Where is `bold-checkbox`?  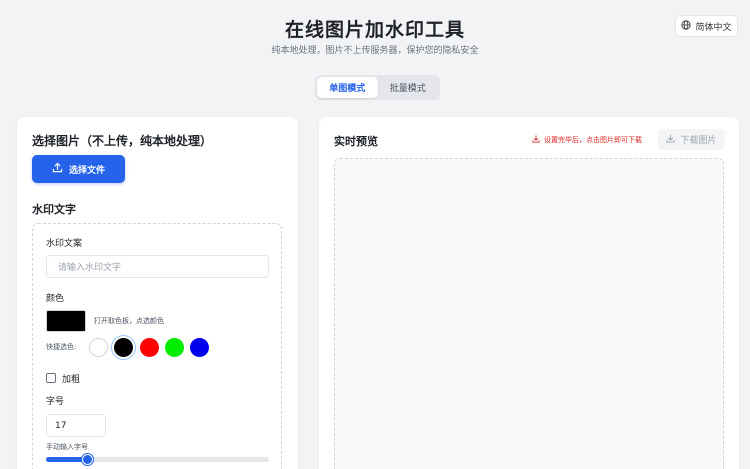
bold-checkbox is located at coordinates (51, 378).